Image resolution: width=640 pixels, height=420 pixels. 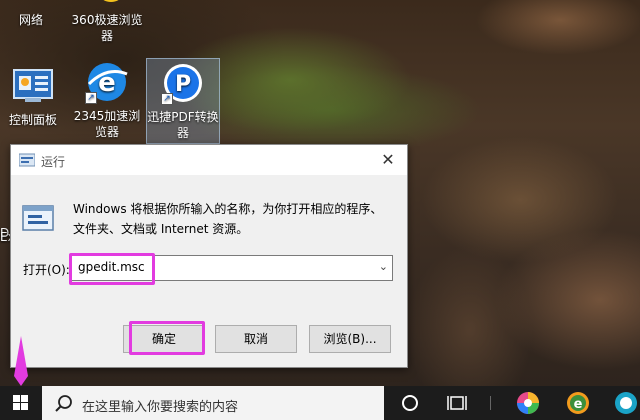 I want to click on desktop-icon-pdf-converter: P ↗ 迅捷PDF转换器, so click(x=183, y=101).